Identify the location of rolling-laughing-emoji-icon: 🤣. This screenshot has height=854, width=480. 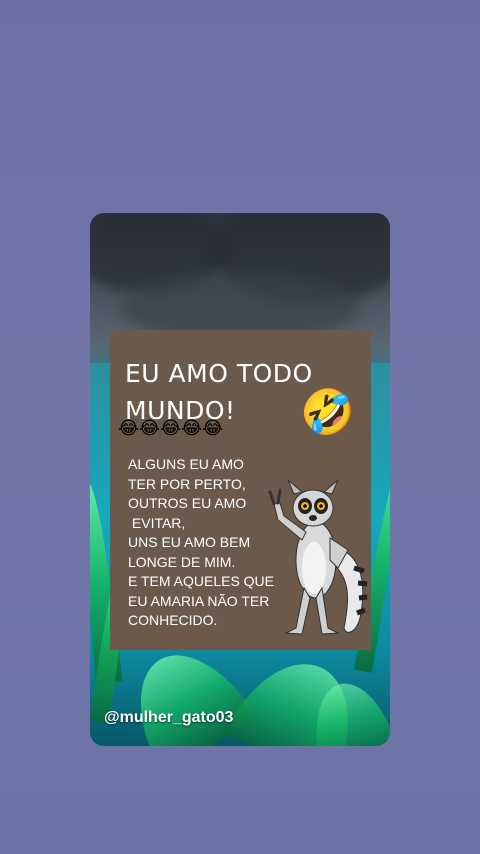
(327, 412).